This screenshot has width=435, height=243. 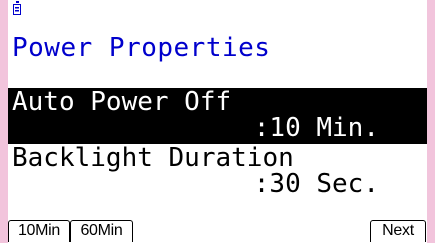 What do you see at coordinates (101, 231) in the screenshot?
I see `f2-60min-button: 60Min` at bounding box center [101, 231].